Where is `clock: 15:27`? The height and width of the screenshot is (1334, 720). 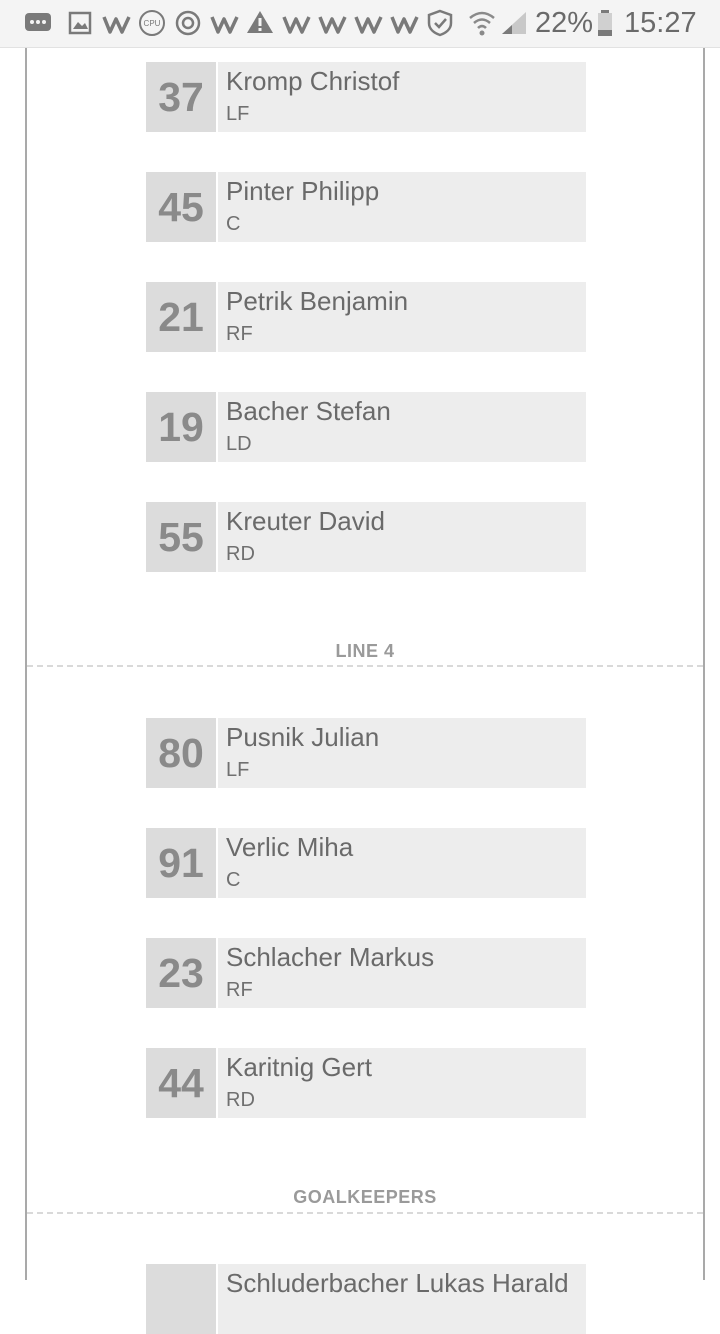 clock: 15:27 is located at coordinates (660, 23).